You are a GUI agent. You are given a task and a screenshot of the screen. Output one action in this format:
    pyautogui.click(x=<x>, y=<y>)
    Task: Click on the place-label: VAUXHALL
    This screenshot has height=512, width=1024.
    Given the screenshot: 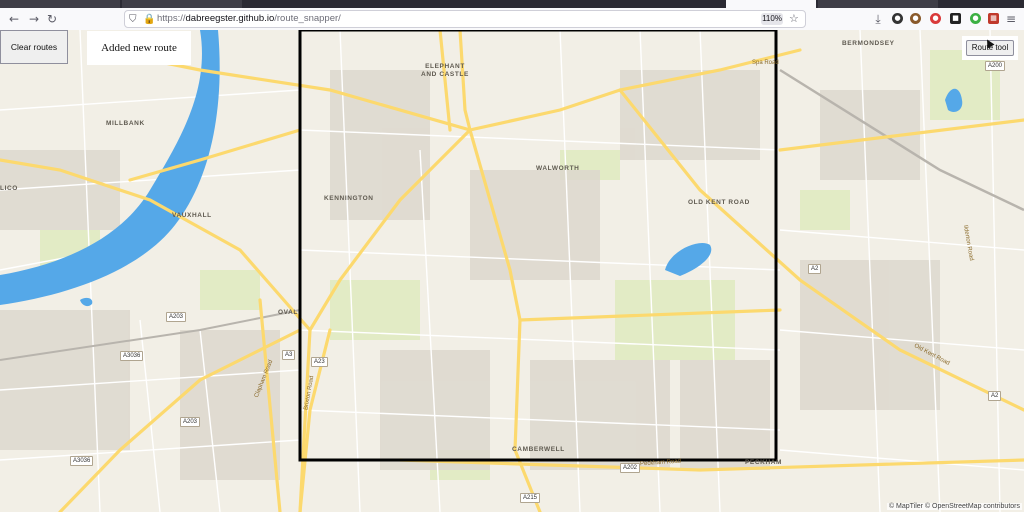 What is the action you would take?
    pyautogui.click(x=192, y=215)
    